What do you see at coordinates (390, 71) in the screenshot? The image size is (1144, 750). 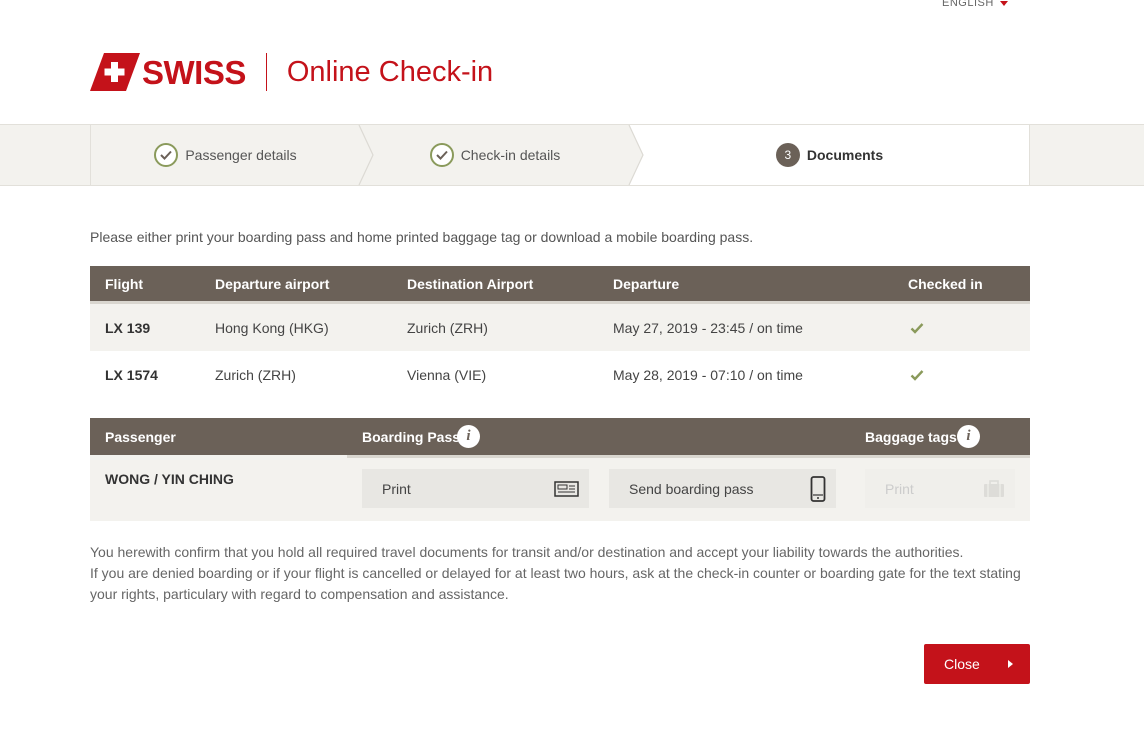 I see `page-title: Online Check-in` at bounding box center [390, 71].